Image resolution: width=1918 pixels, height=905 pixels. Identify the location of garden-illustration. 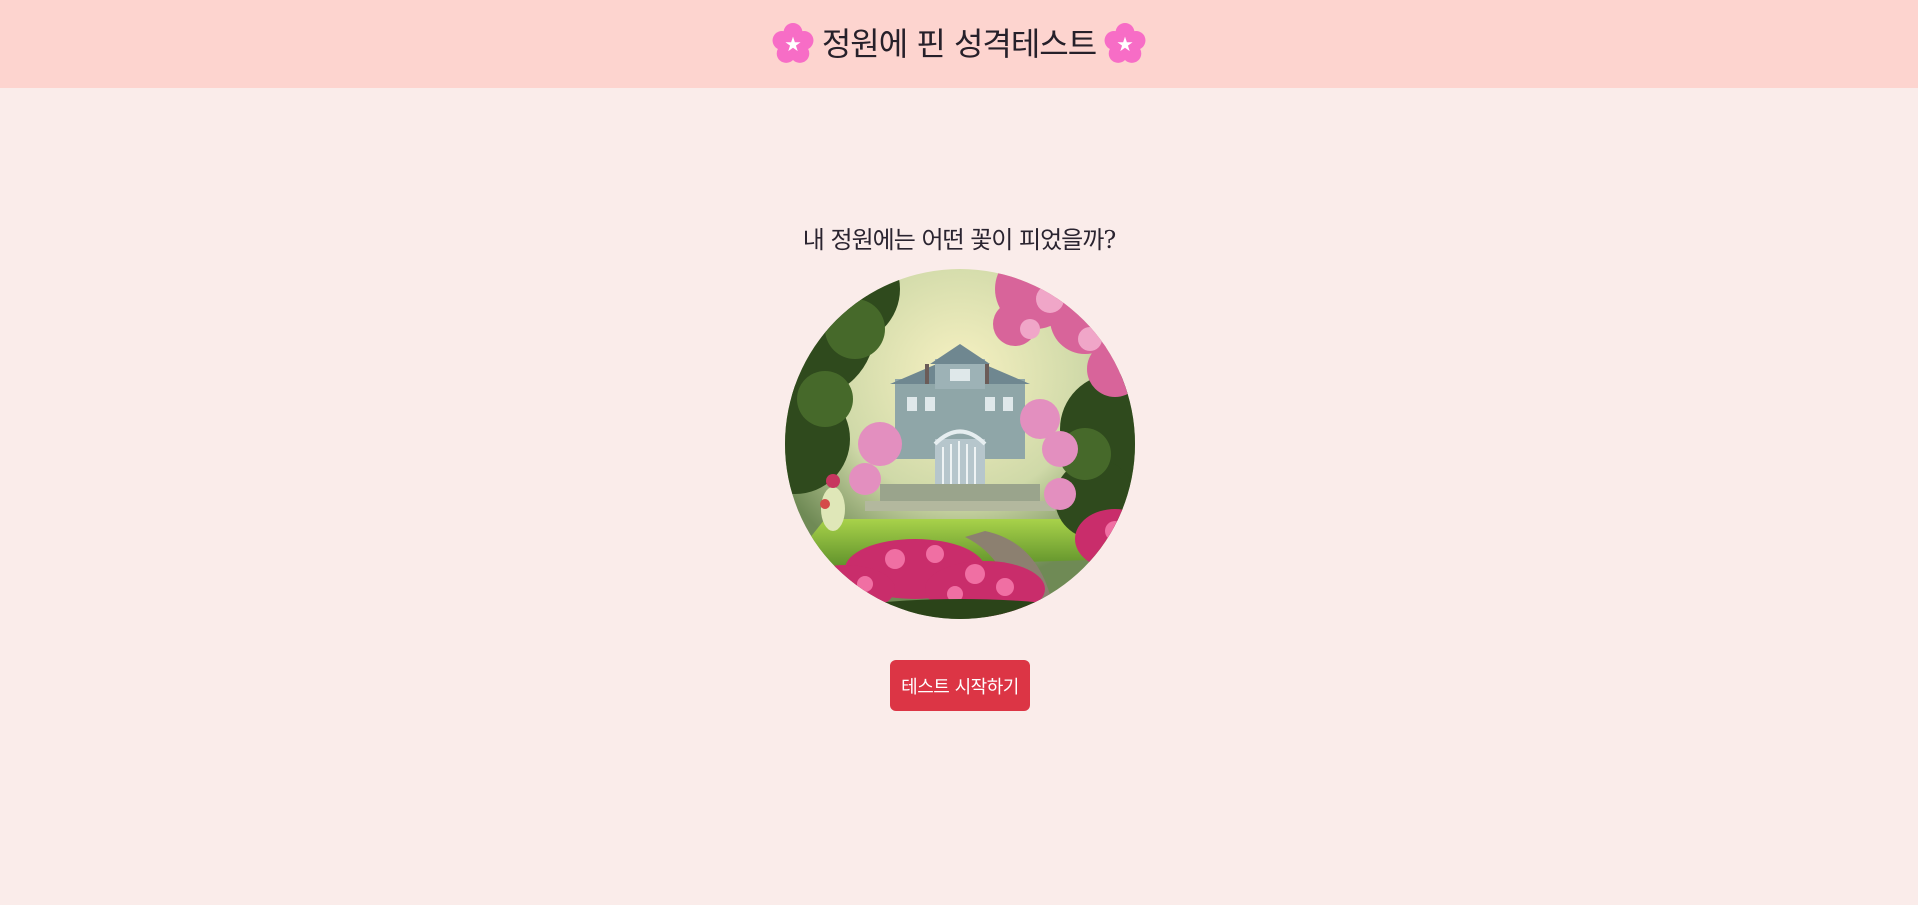
(960, 444).